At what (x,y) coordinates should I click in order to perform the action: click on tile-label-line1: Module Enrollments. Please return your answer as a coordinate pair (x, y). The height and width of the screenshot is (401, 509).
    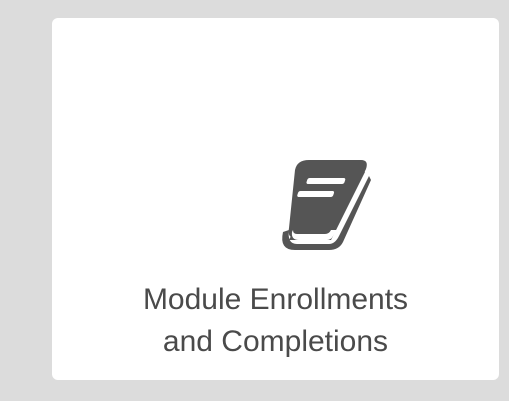
    Looking at the image, I should click on (275, 299).